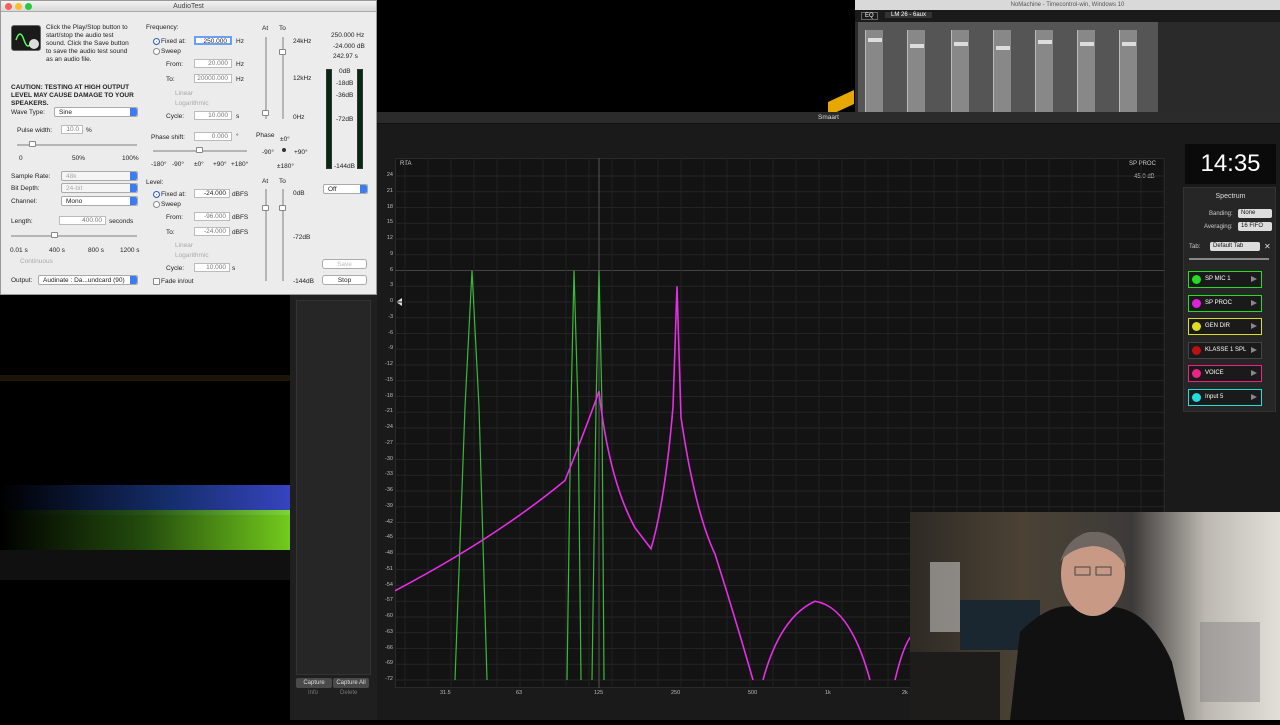 The height and width of the screenshot is (725, 1280). Describe the element at coordinates (283, 235) in the screenshot. I see `level-to-slider` at that location.